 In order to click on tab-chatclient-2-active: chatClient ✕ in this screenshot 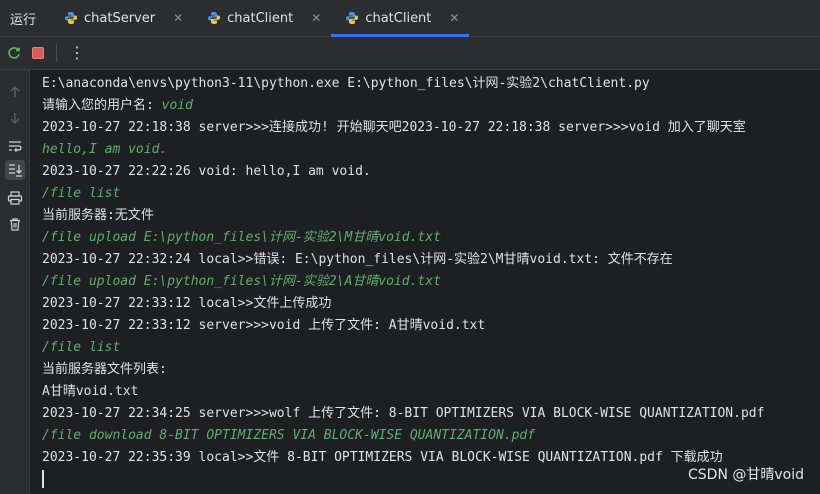, I will do `click(400, 18)`.